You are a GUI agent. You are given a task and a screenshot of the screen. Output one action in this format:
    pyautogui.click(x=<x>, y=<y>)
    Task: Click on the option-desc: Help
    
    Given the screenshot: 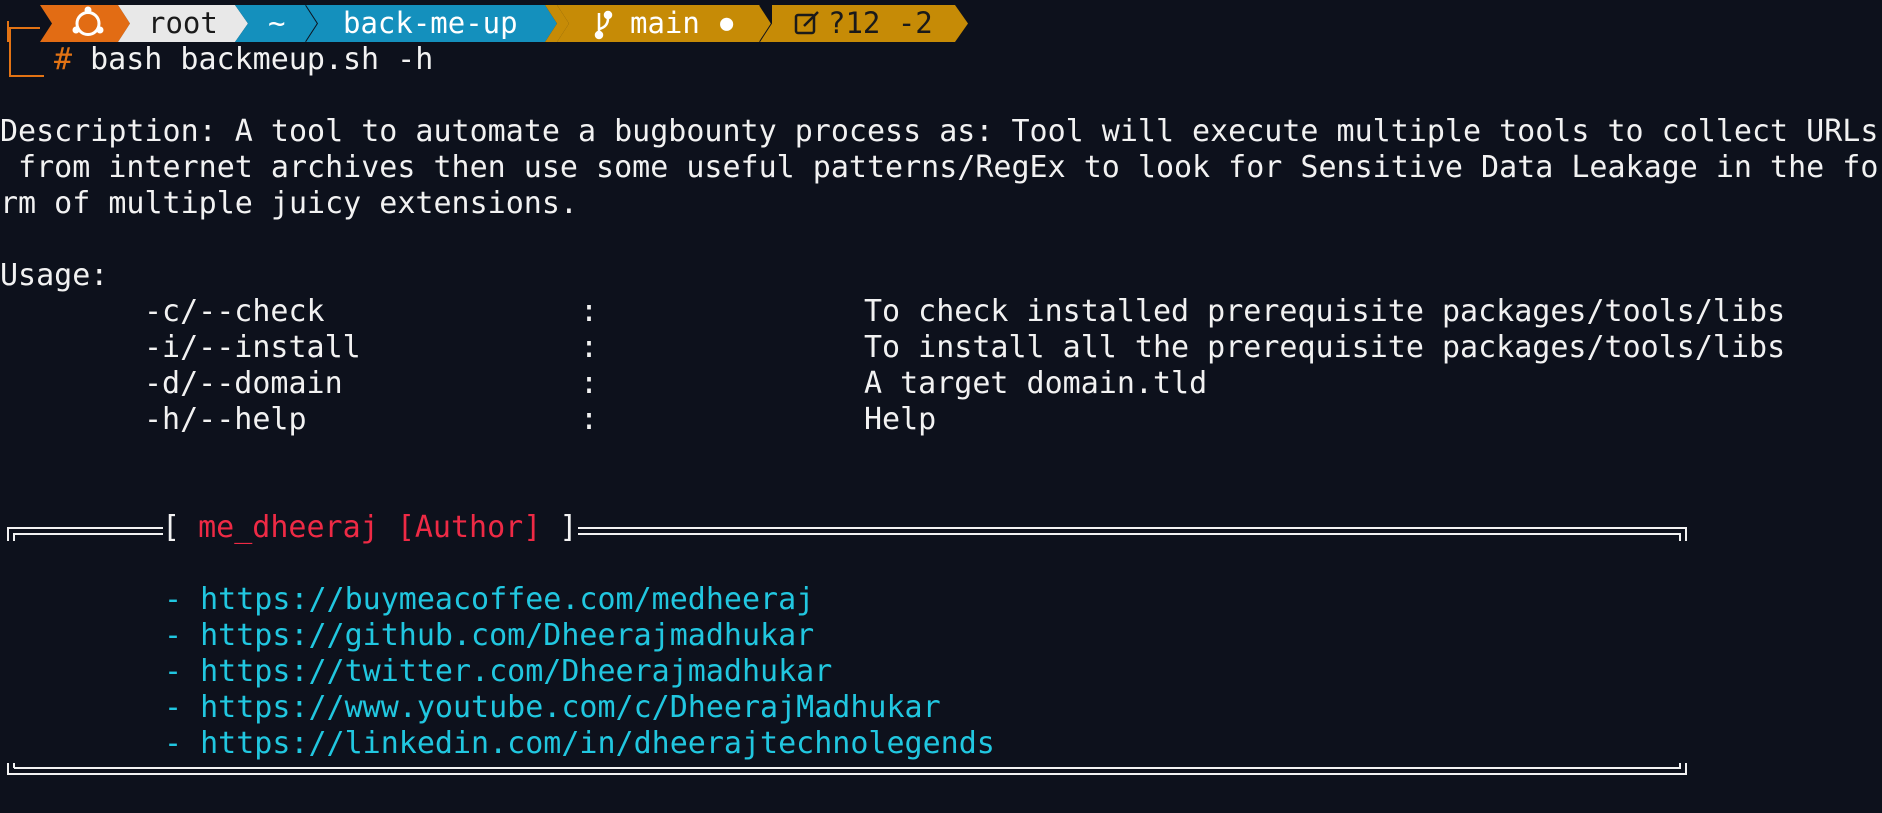 What is the action you would take?
    pyautogui.click(x=900, y=419)
    